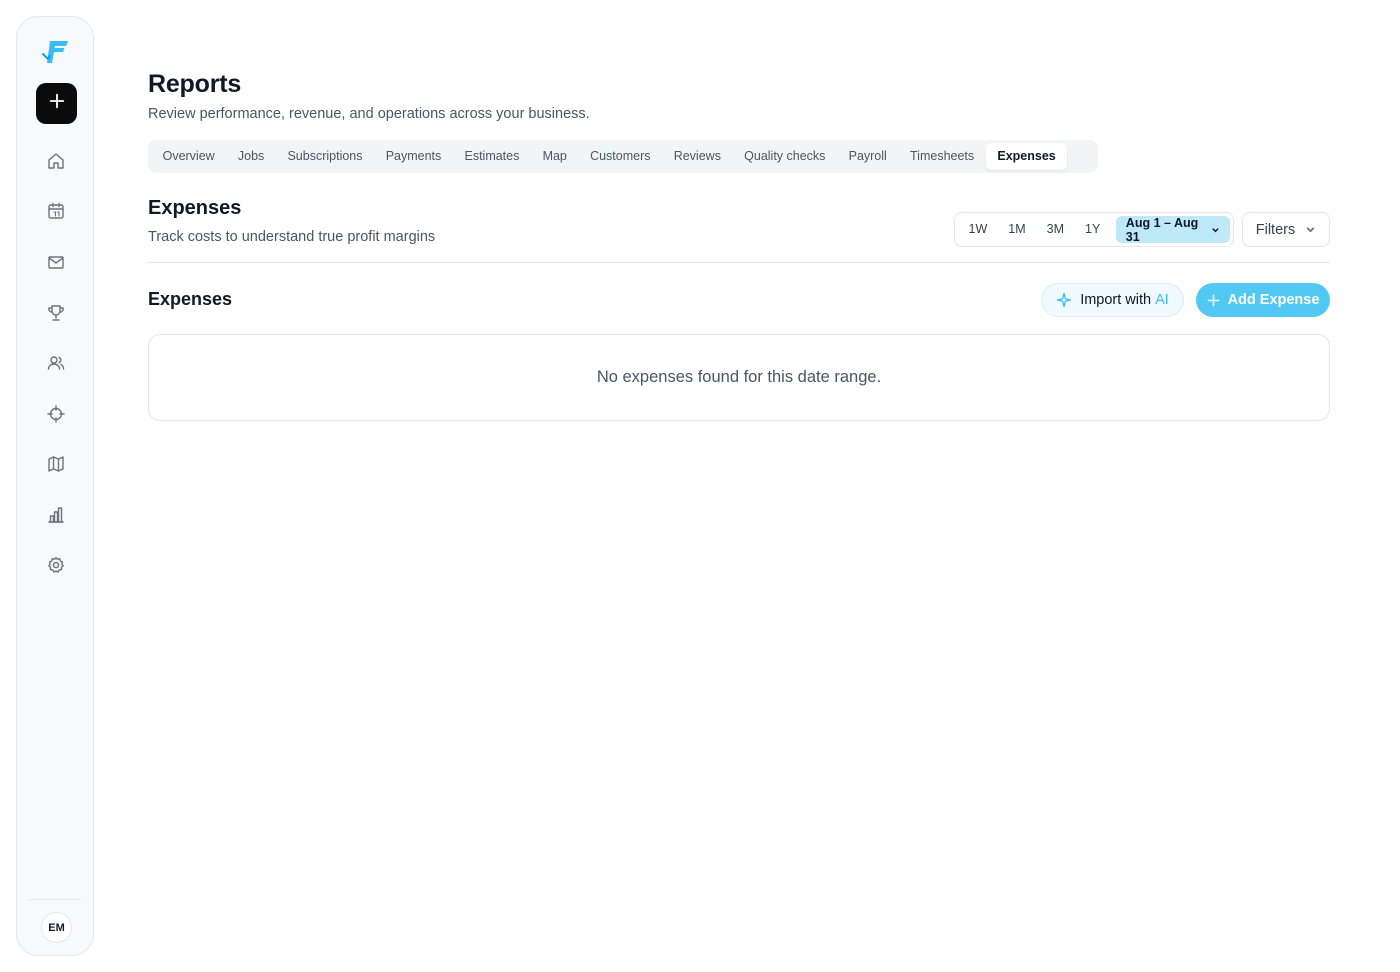 The height and width of the screenshot is (972, 1400). I want to click on sidebar: EM, so click(55, 486).